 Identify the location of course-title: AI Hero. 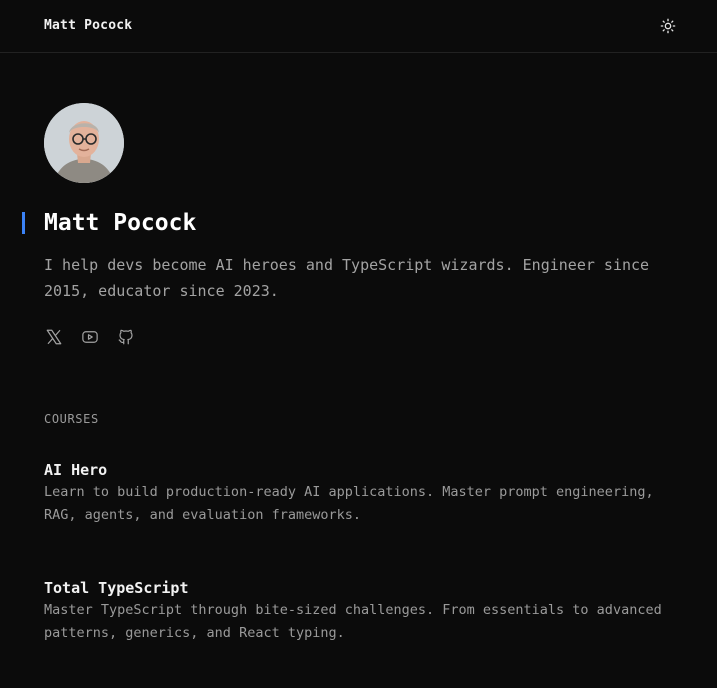
(76, 470).